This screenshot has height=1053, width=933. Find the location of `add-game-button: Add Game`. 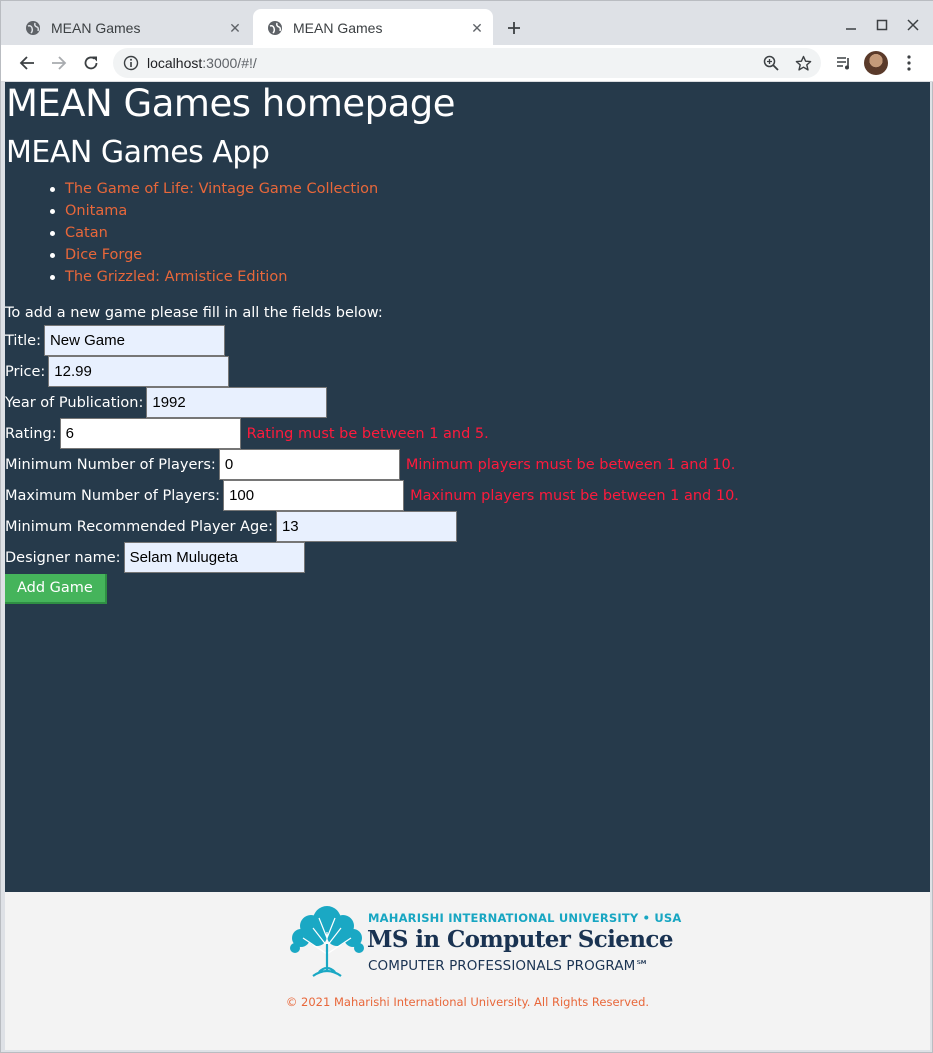

add-game-button: Add Game is located at coordinates (56, 589).